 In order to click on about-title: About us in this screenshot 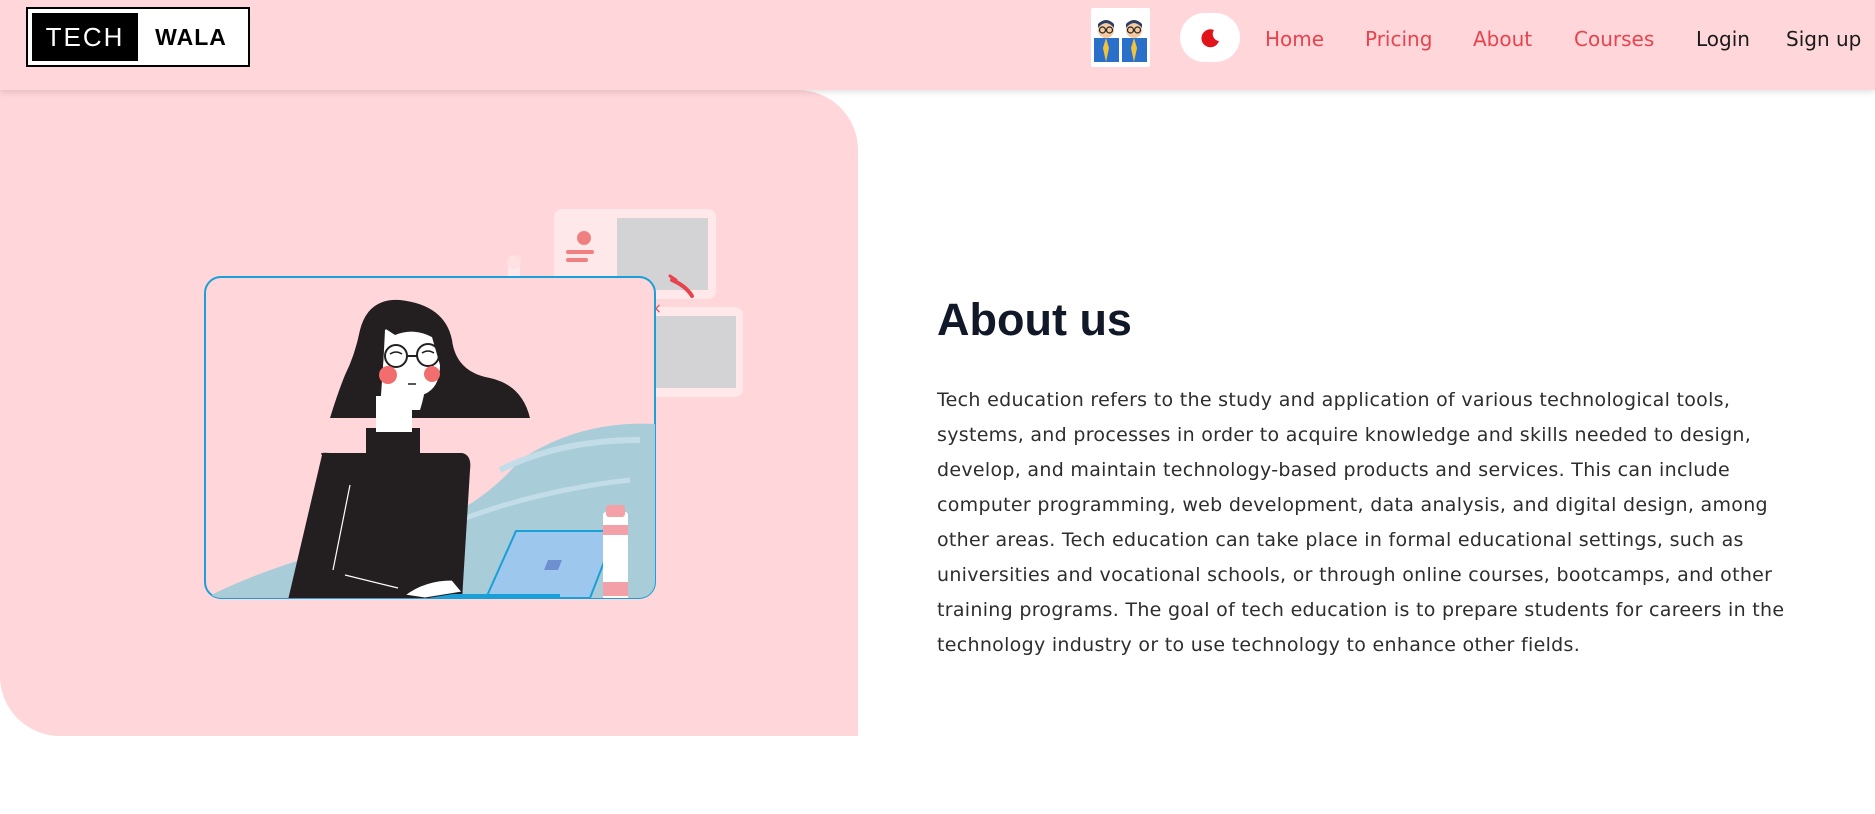, I will do `click(1034, 319)`.